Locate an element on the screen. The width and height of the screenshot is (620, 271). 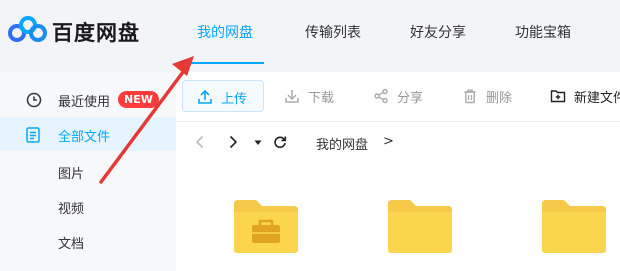
sidebar-item-videos: 视频 is located at coordinates (71, 207).